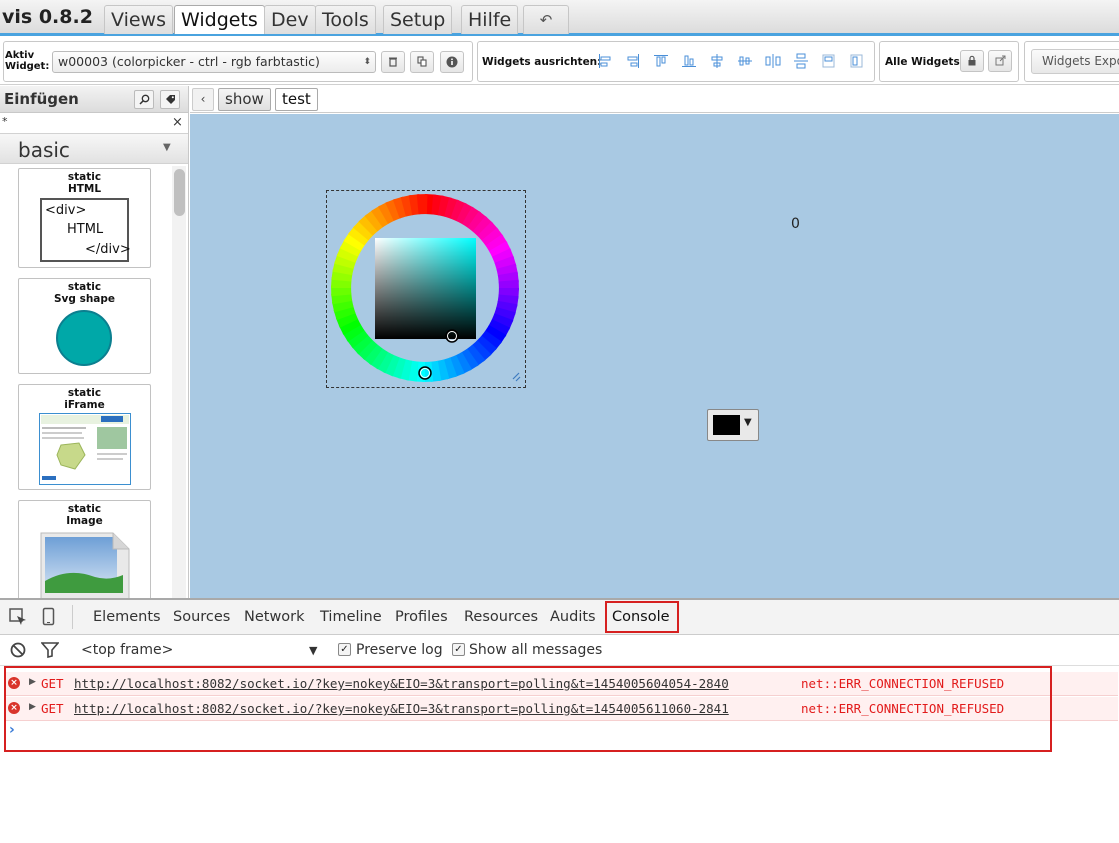 The height and width of the screenshot is (843, 1119). What do you see at coordinates (542, 62) in the screenshot?
I see `align-label: Widgets ausrichten:` at bounding box center [542, 62].